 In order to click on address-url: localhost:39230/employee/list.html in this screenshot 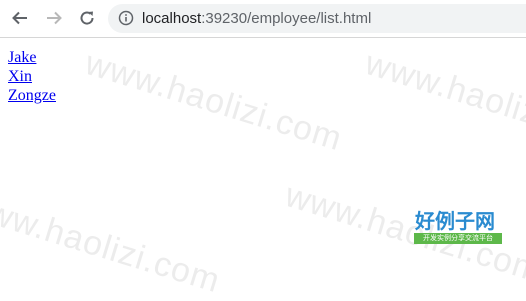, I will do `click(256, 18)`.